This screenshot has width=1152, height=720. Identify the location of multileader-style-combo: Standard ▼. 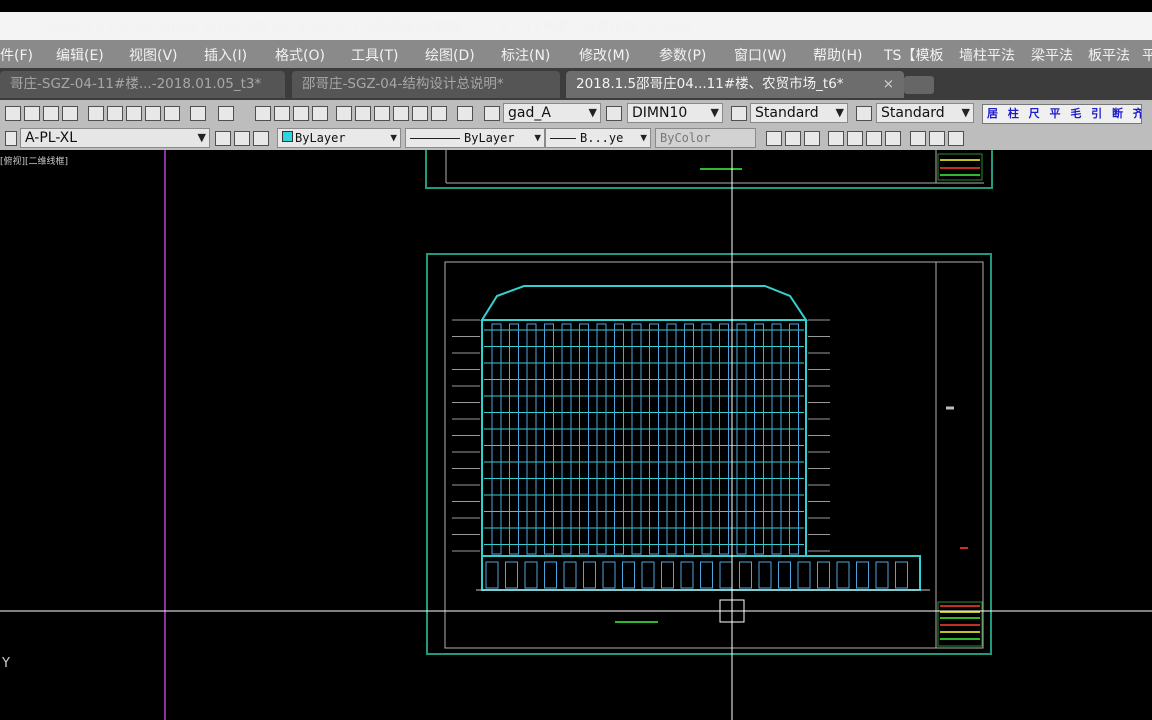
(925, 113).